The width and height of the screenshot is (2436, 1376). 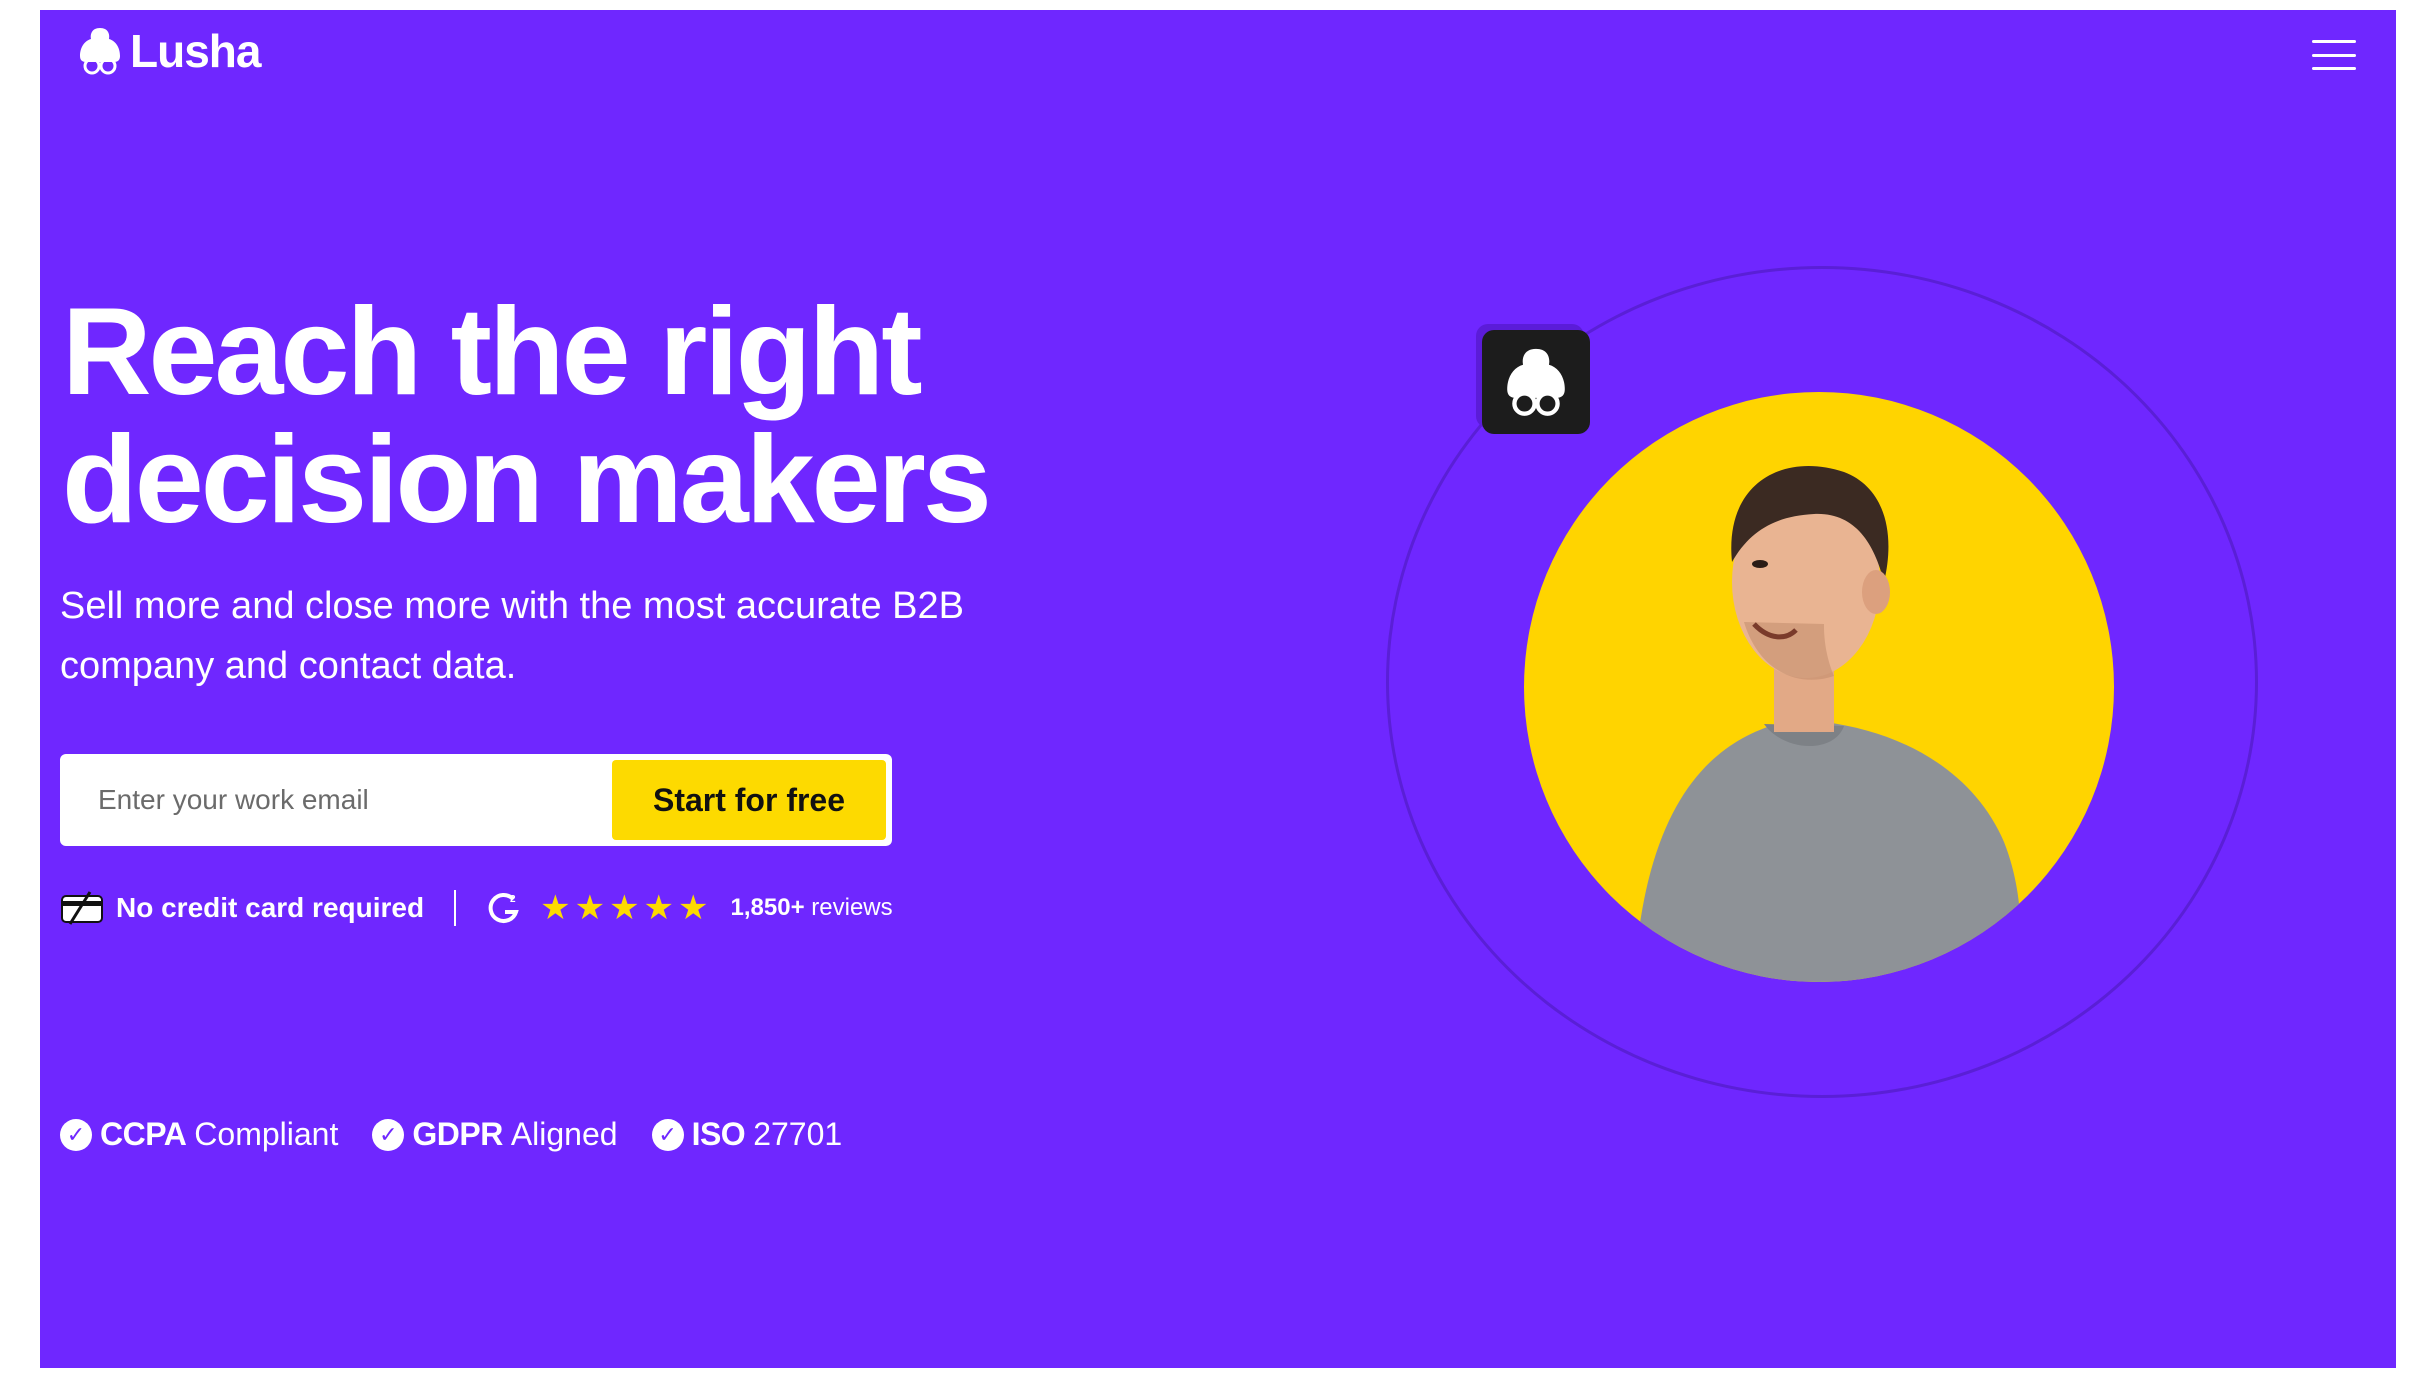 I want to click on badge-ccpa: ✓ CCPA Compliant, so click(x=199, y=1134).